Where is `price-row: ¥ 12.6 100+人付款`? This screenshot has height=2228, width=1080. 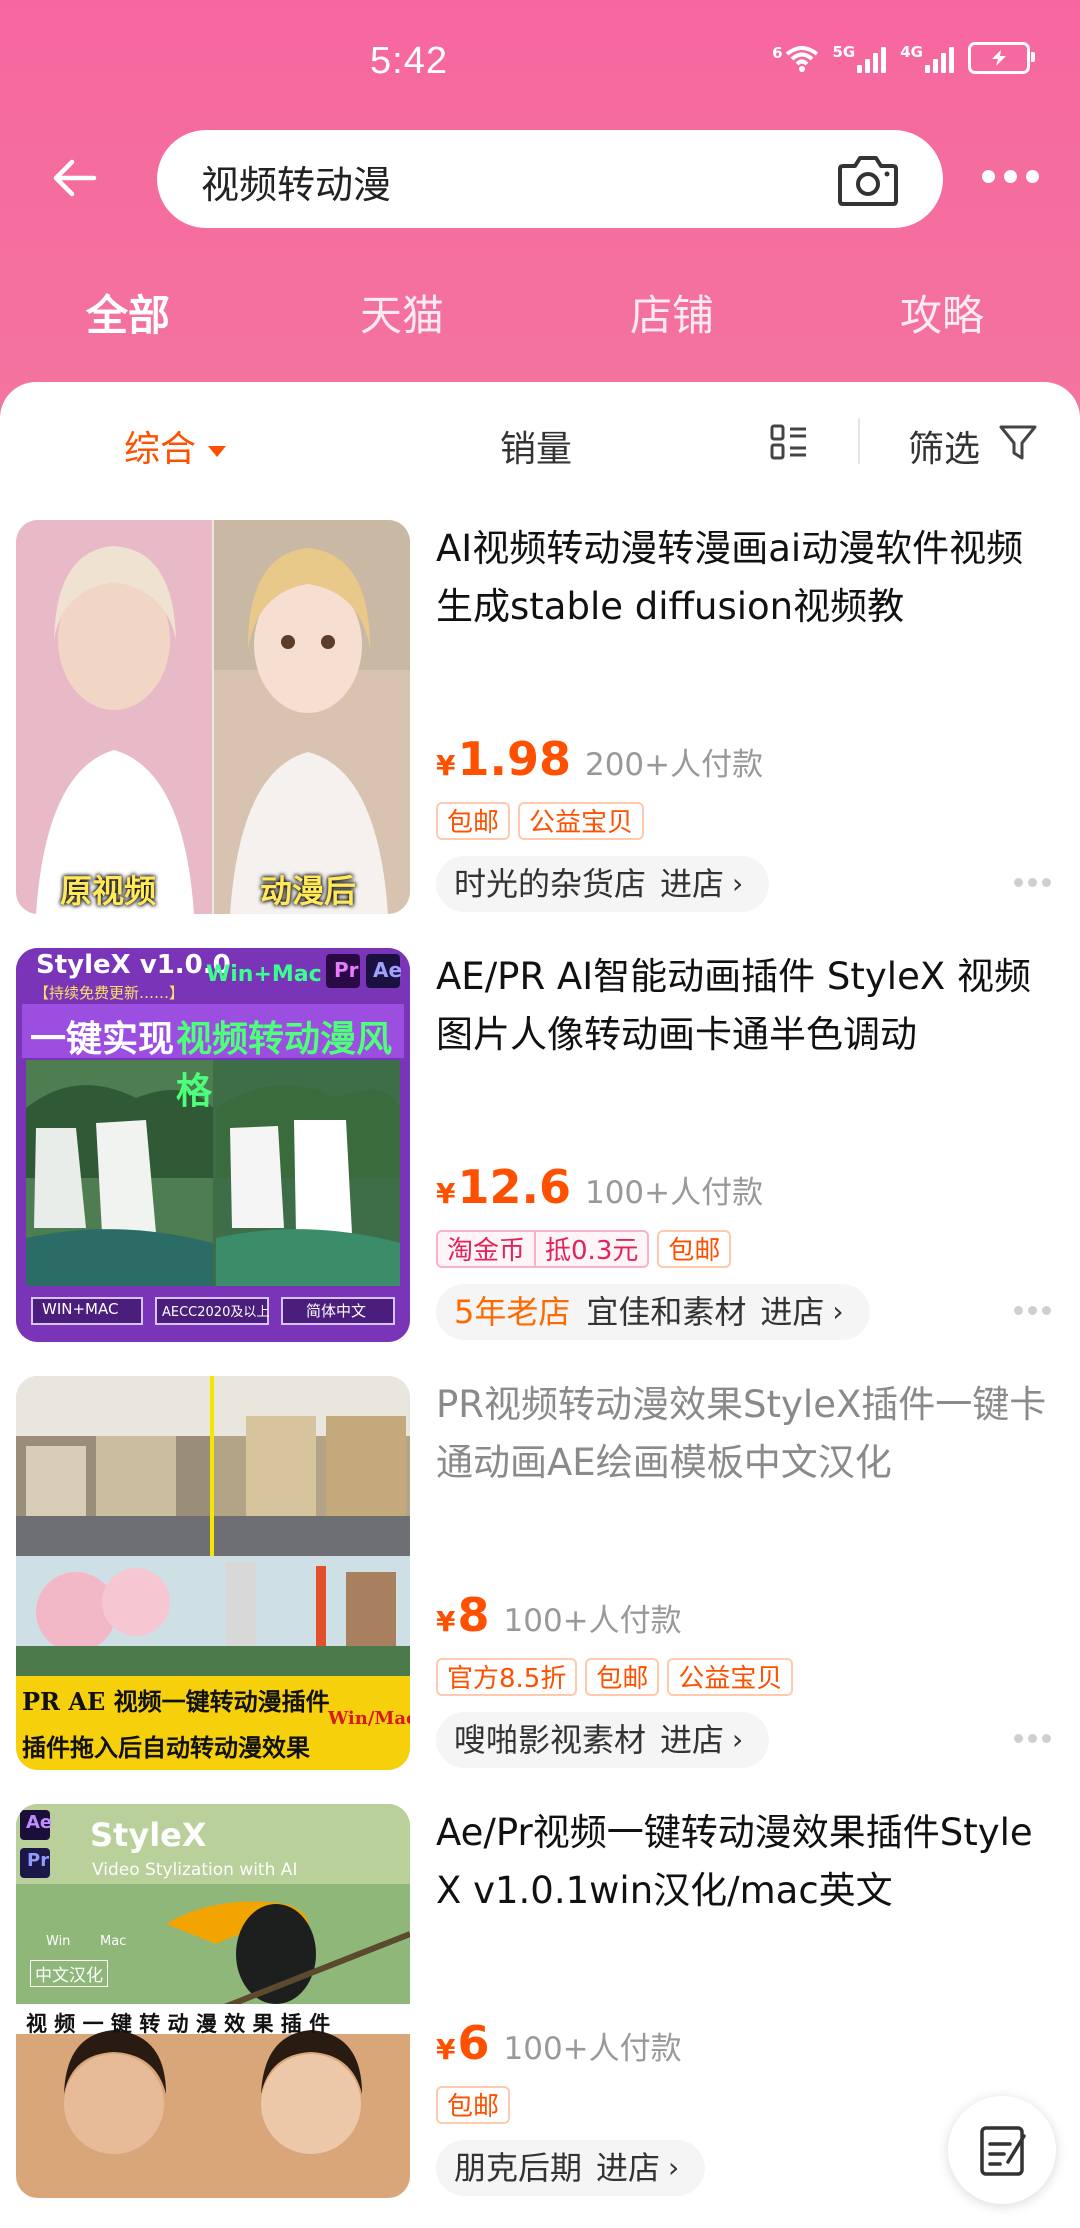 price-row: ¥ 12.6 100+人付款 is located at coordinates (599, 1190).